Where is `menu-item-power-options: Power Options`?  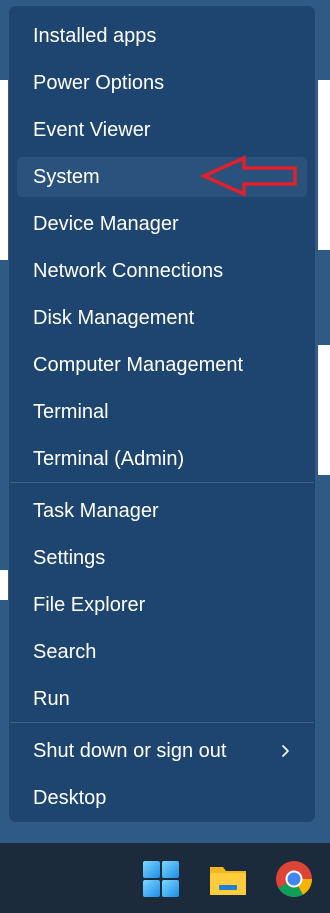 menu-item-power-options: Power Options is located at coordinates (162, 83).